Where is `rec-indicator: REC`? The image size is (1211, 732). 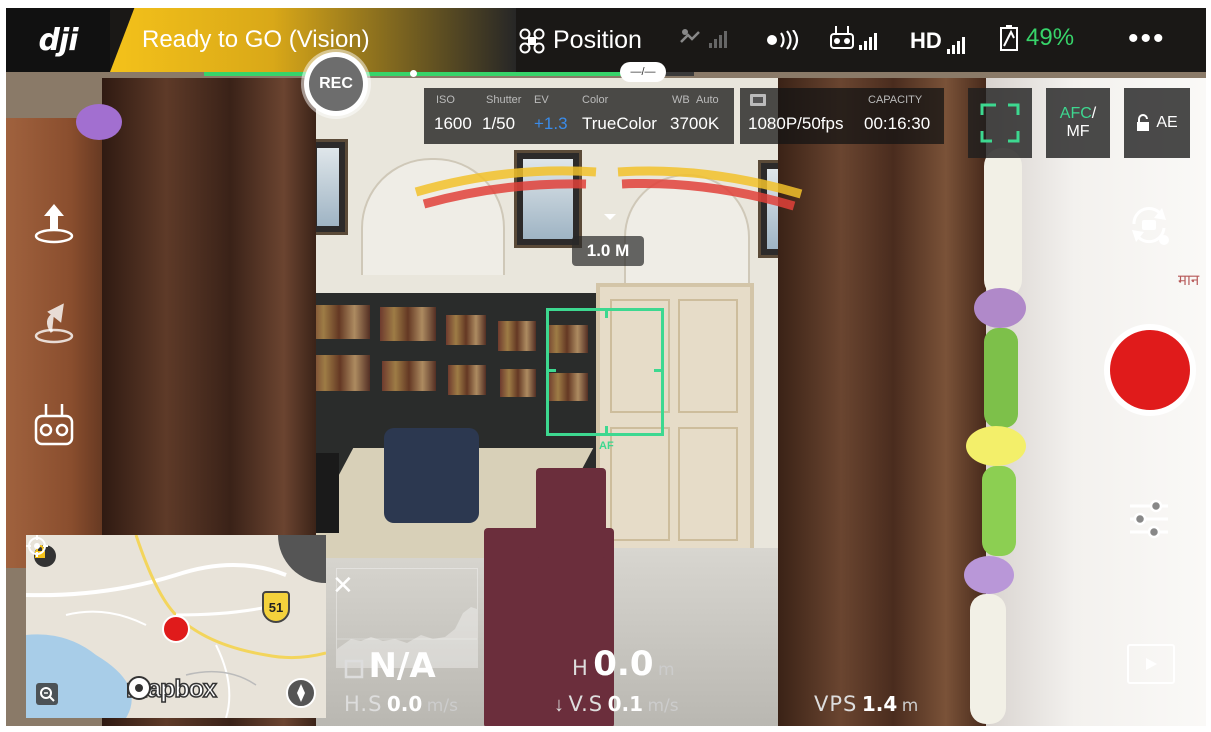
rec-indicator: REC is located at coordinates (336, 84).